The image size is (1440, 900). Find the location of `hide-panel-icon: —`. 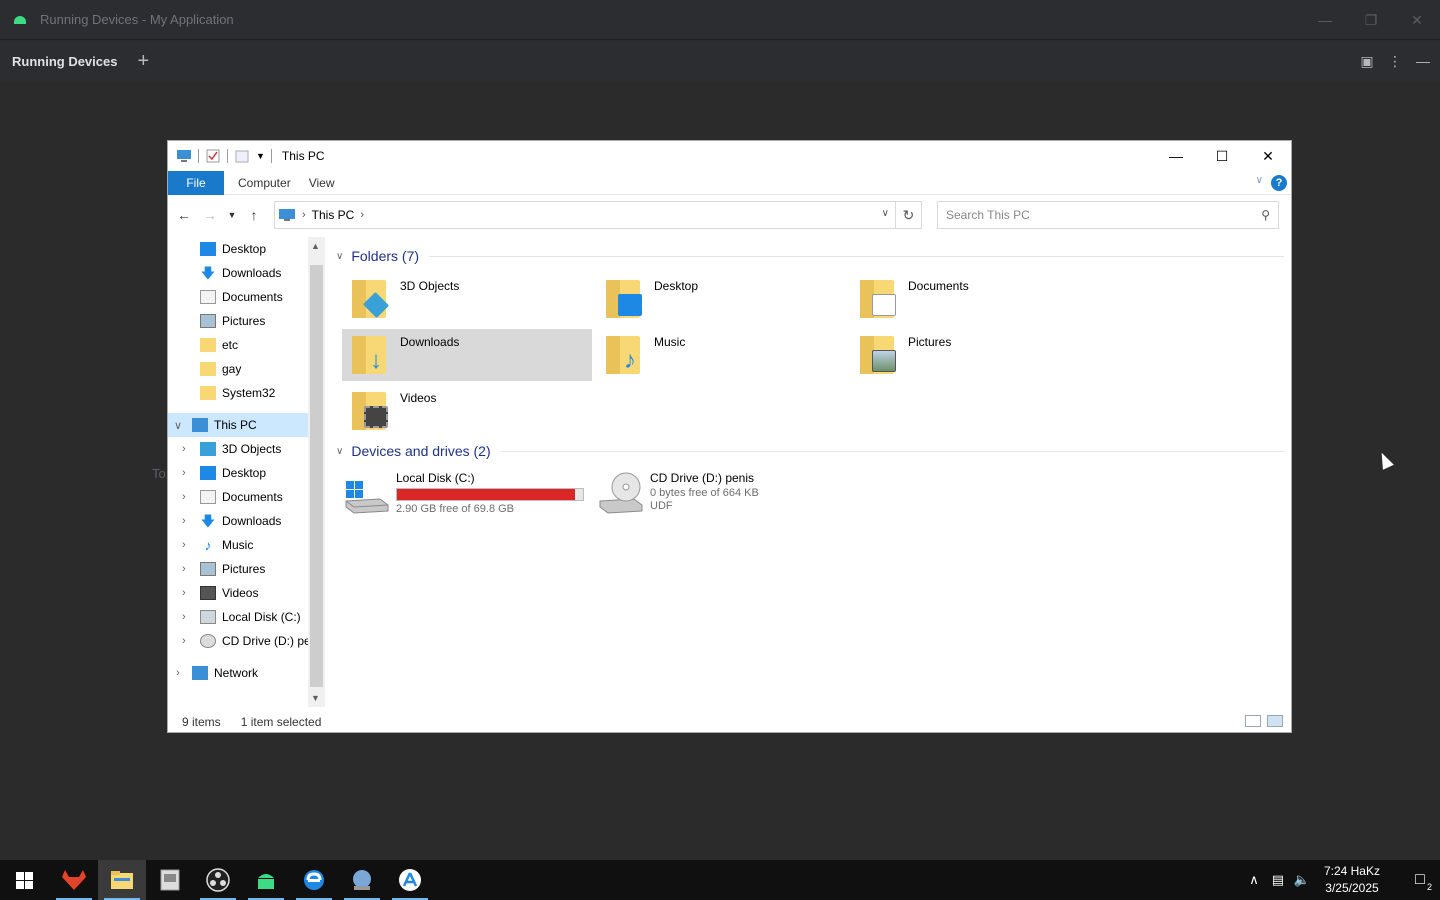

hide-panel-icon: — is located at coordinates (1423, 61).